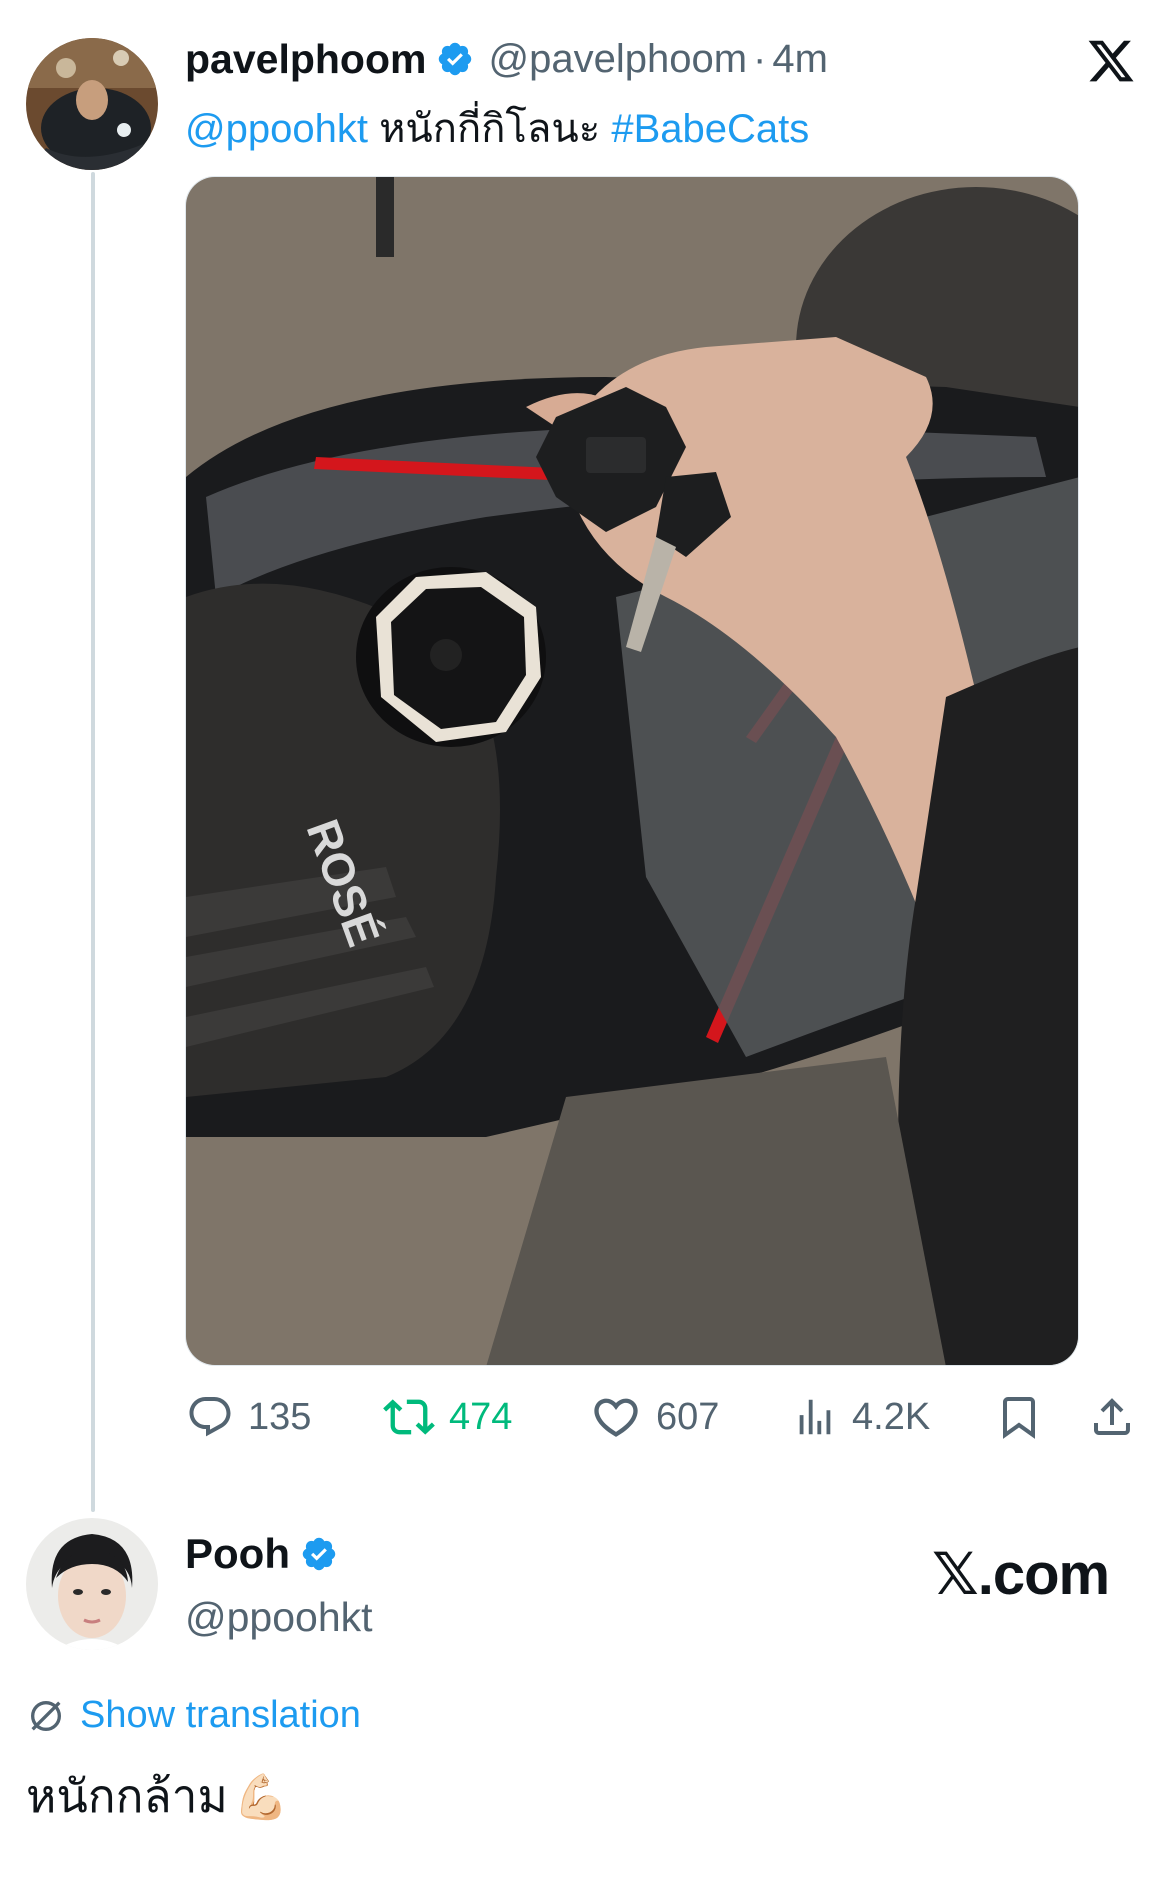  Describe the element at coordinates (616, 1417) in the screenshot. I see `like-icon` at that location.